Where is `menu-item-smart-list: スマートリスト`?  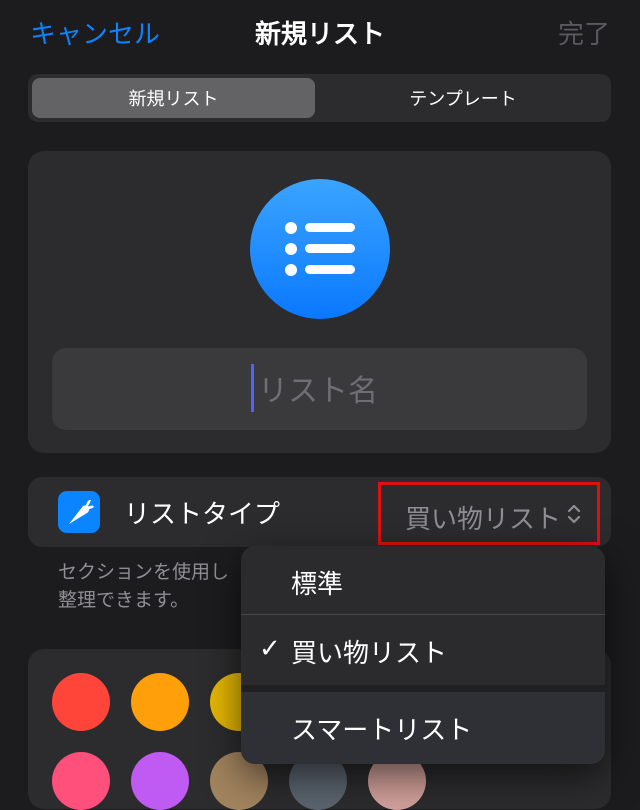 menu-item-smart-list: スマートリスト is located at coordinates (423, 728).